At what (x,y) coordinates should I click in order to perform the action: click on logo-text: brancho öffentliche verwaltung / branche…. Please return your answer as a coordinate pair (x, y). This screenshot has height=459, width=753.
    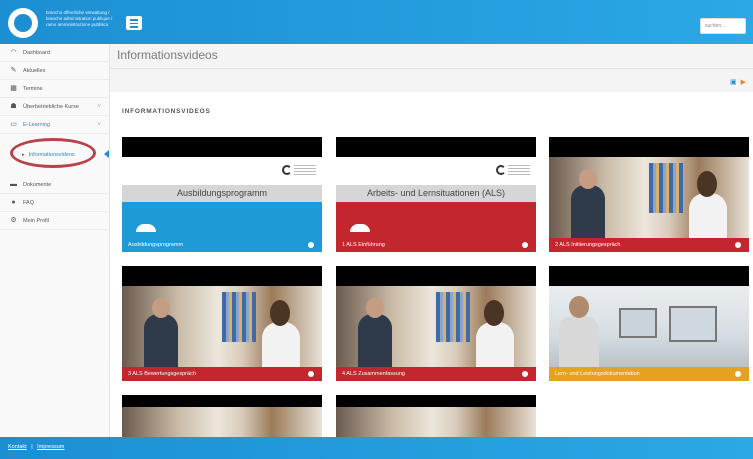
    Looking at the image, I should click on (79, 18).